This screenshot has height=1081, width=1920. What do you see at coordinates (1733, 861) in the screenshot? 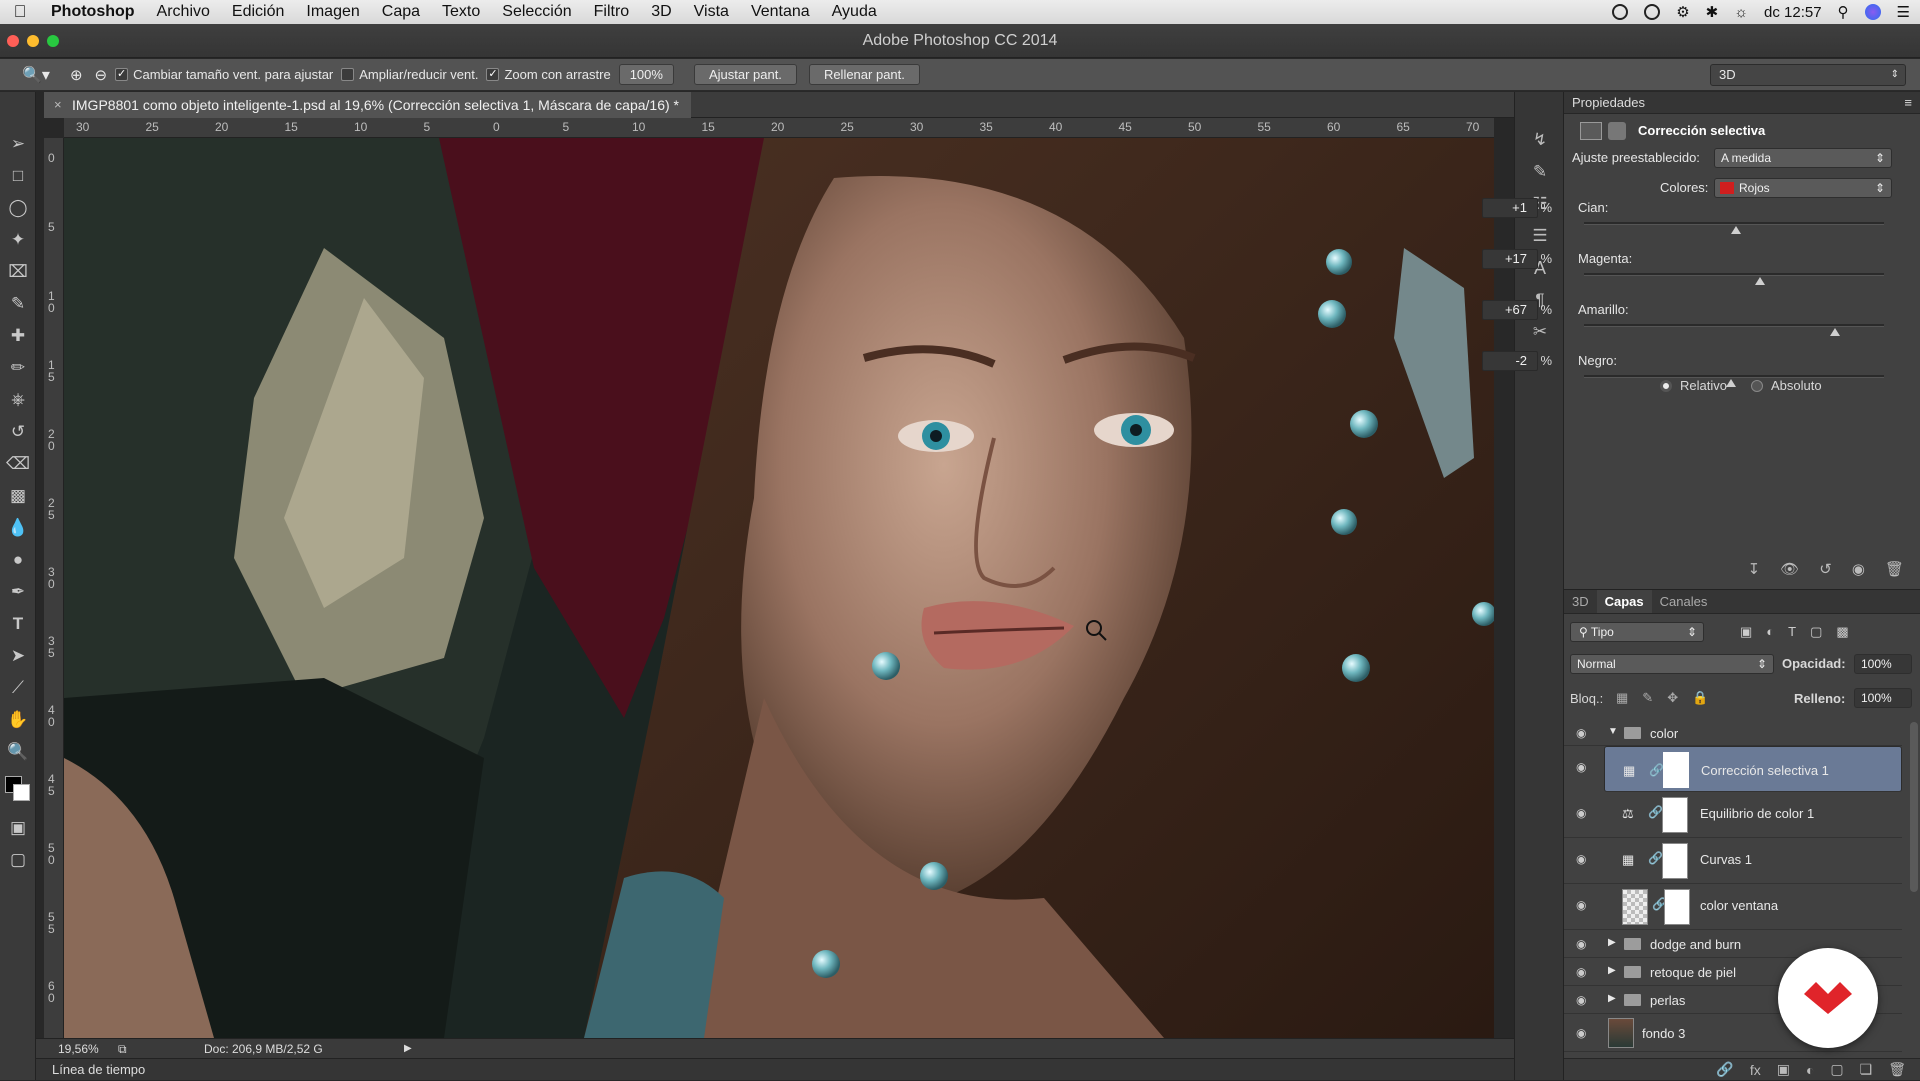
I see `layer-curvas: ◉ ▦ 🔗 Curvas 1` at bounding box center [1733, 861].